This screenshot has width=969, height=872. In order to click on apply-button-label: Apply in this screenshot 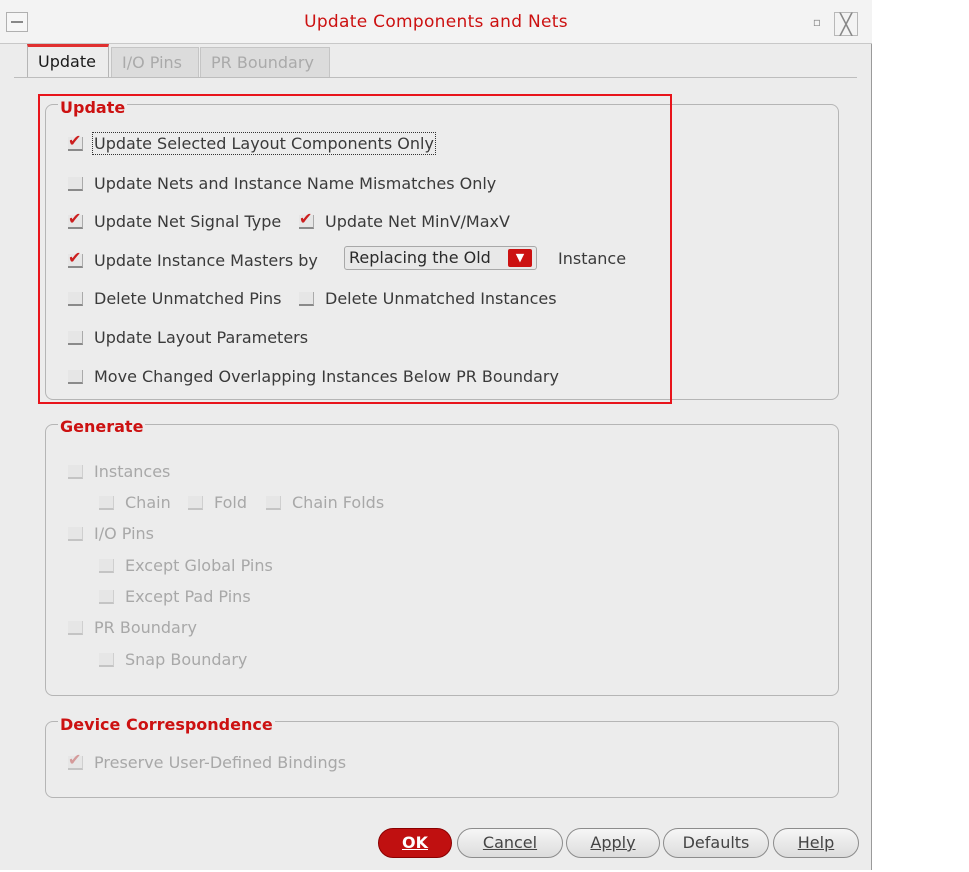, I will do `click(613, 842)`.